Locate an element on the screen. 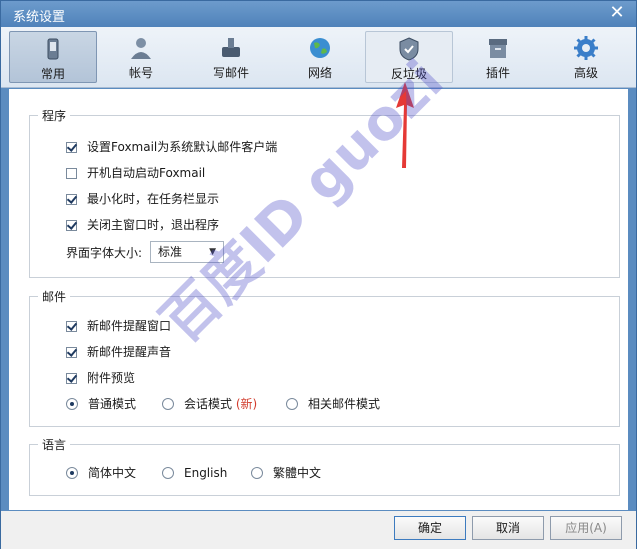 The width and height of the screenshot is (637, 549). tab-advanced: 高级 is located at coordinates (586, 57).